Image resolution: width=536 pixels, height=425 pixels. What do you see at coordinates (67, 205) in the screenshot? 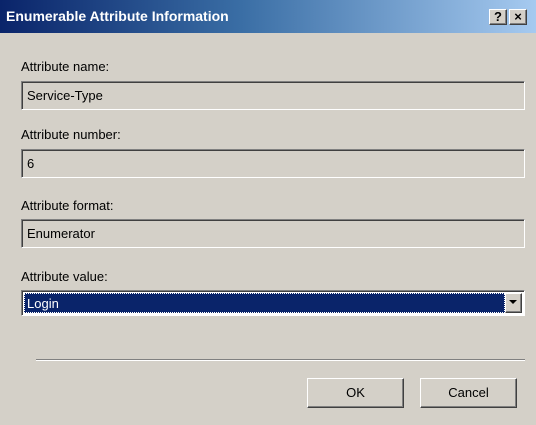
I see `attribute-format-label: Attribute format:` at bounding box center [67, 205].